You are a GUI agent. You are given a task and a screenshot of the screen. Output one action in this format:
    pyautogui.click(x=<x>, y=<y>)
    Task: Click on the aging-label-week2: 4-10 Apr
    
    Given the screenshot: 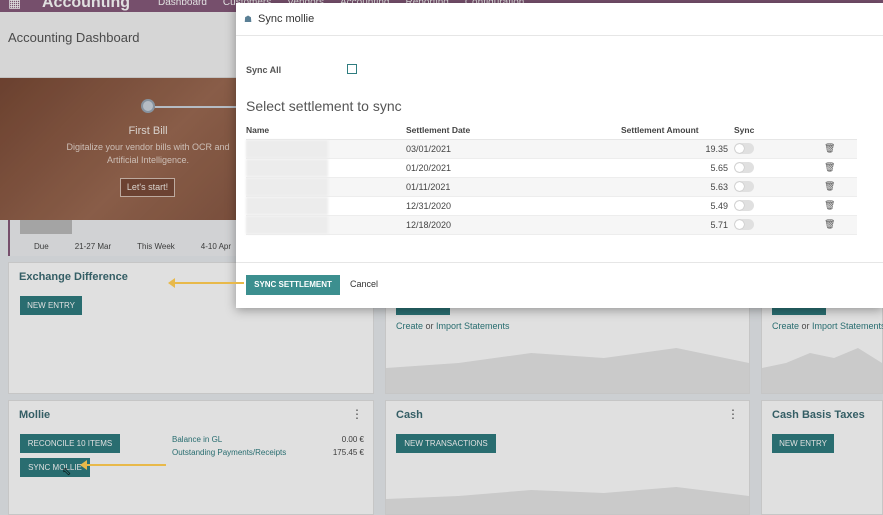 What is the action you would take?
    pyautogui.click(x=216, y=246)
    